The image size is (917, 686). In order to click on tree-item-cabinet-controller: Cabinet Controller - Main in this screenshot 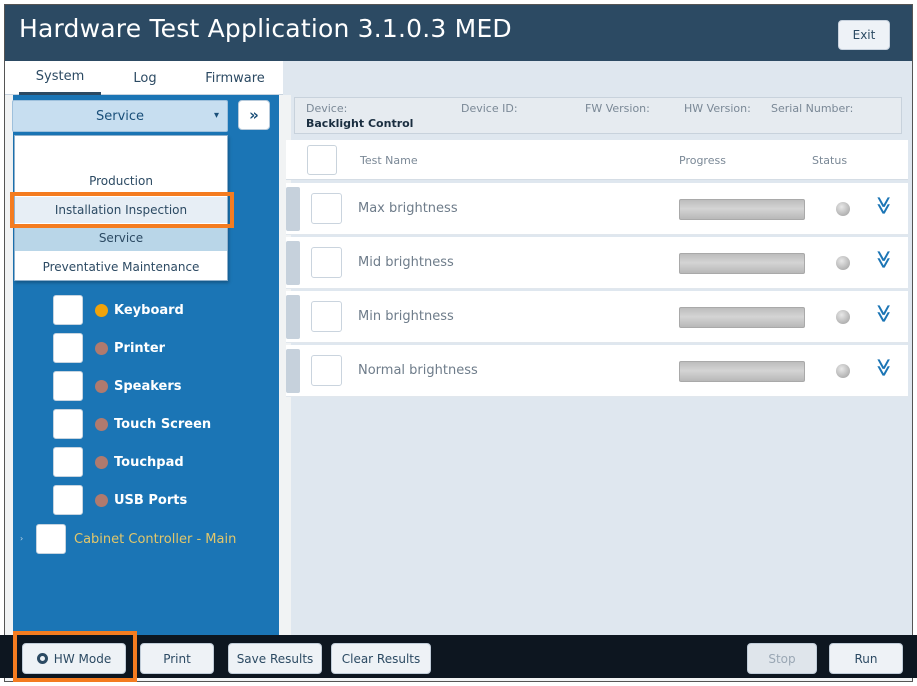, I will do `click(136, 539)`.